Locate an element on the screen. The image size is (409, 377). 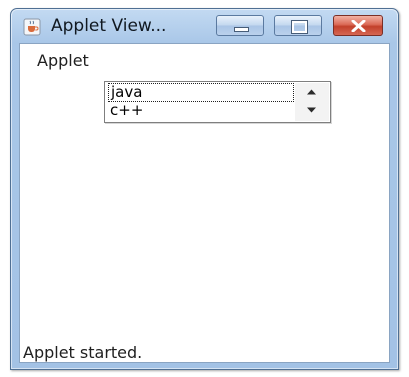
scroll-up-button is located at coordinates (312, 93).